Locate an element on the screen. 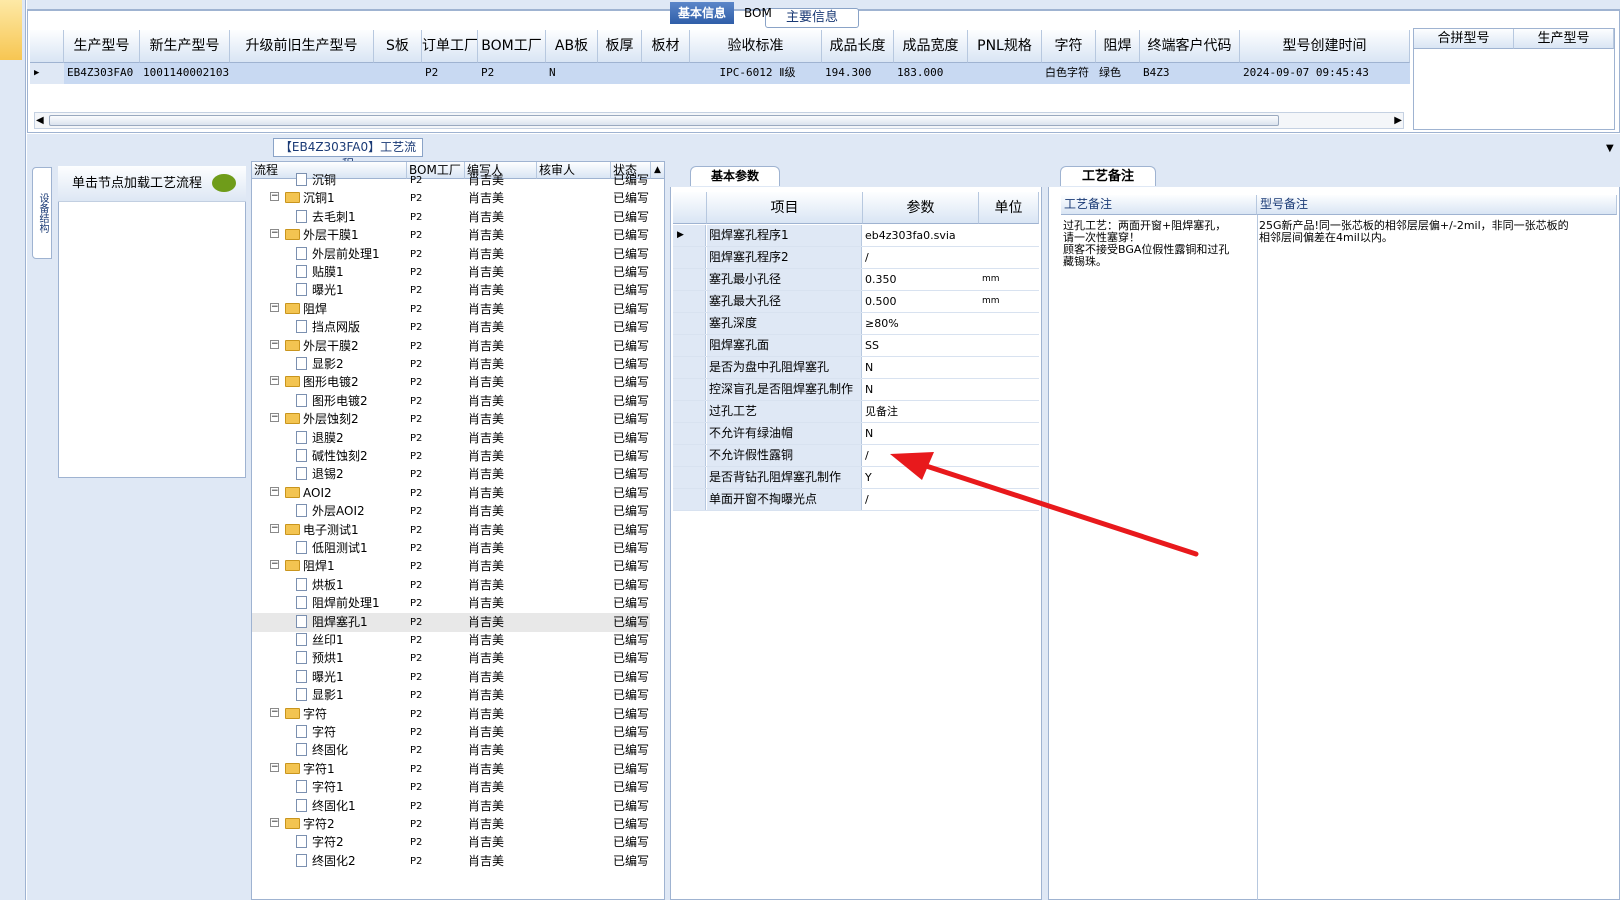 The image size is (1620, 900). tree-row-folder: − 电子测试1 P2 肖吉美 已编写 is located at coordinates (451, 530).